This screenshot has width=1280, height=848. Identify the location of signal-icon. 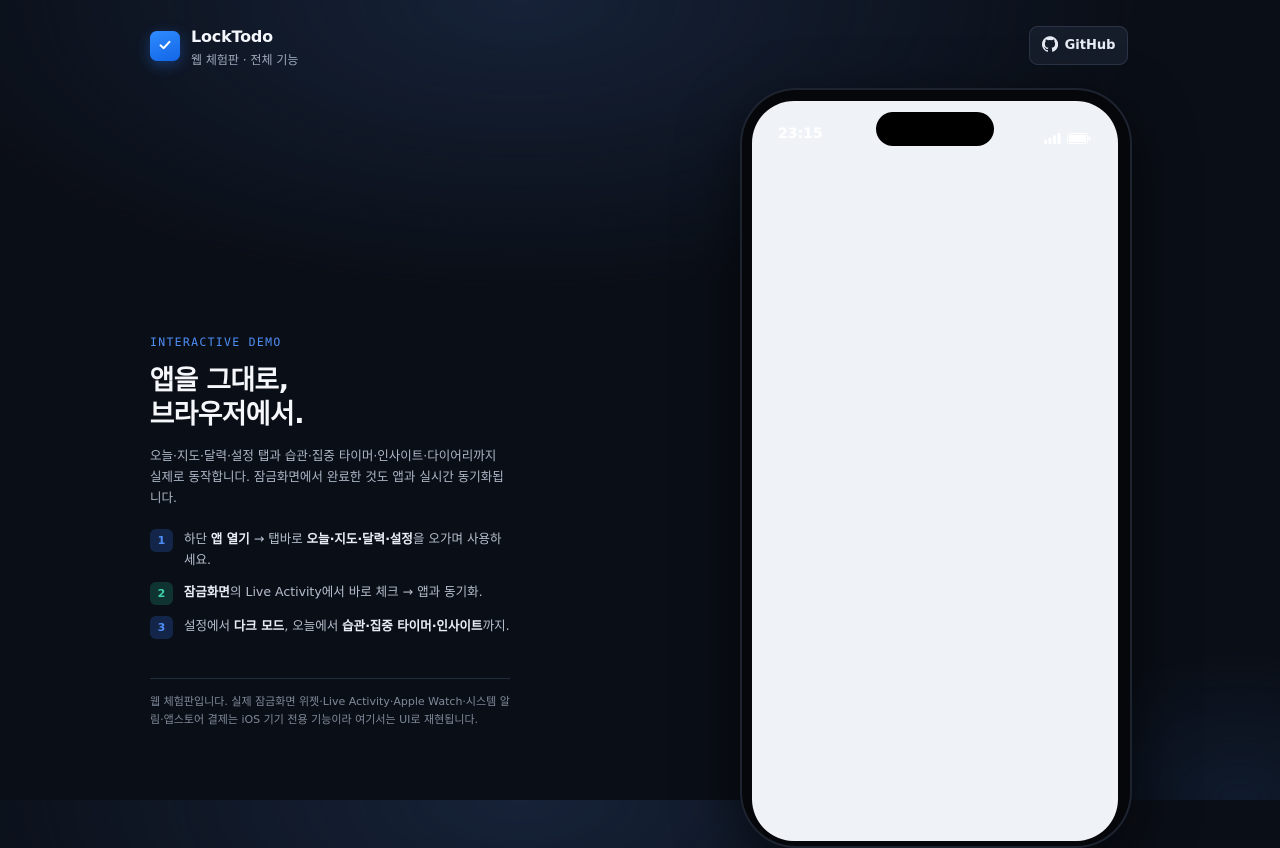
(1052, 138).